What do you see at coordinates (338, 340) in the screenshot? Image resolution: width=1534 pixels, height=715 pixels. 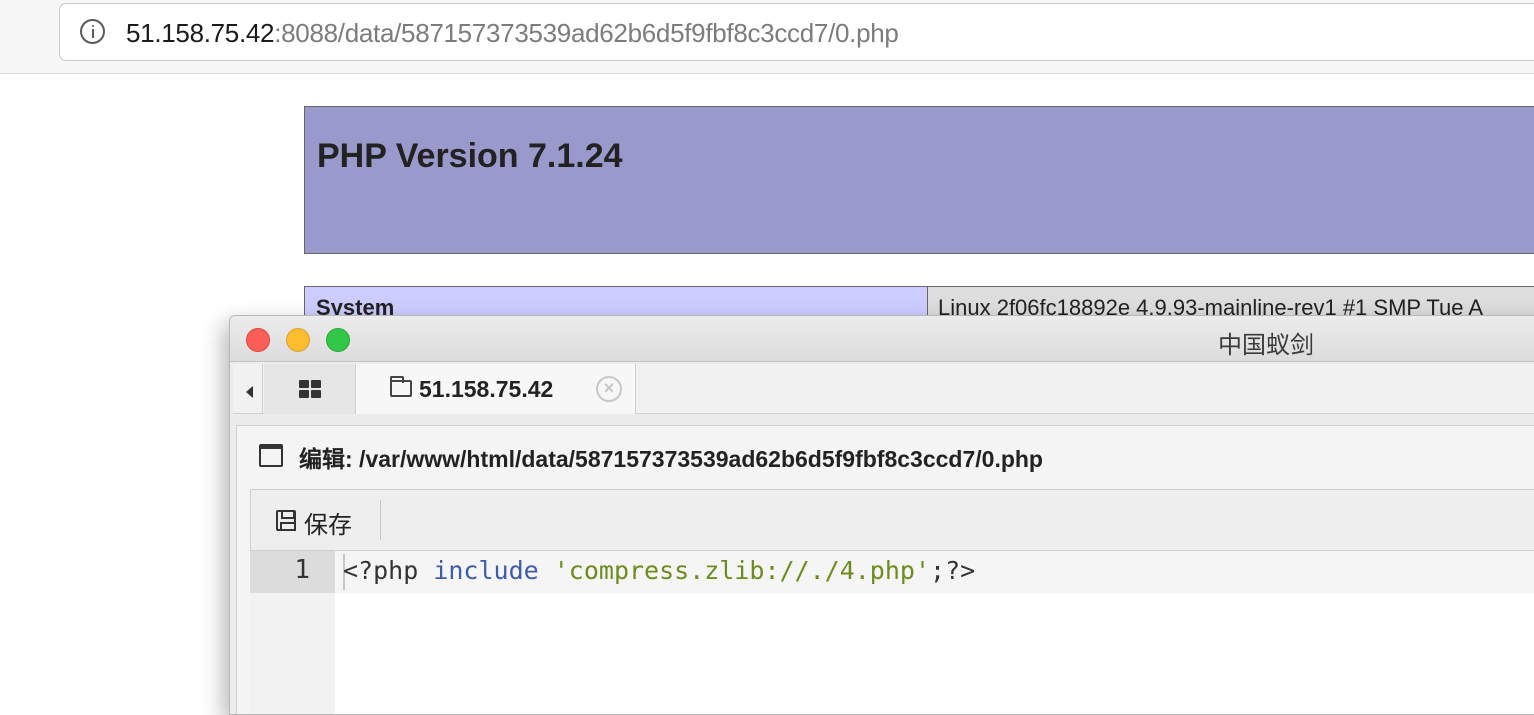 I see `zoom-window-button` at bounding box center [338, 340].